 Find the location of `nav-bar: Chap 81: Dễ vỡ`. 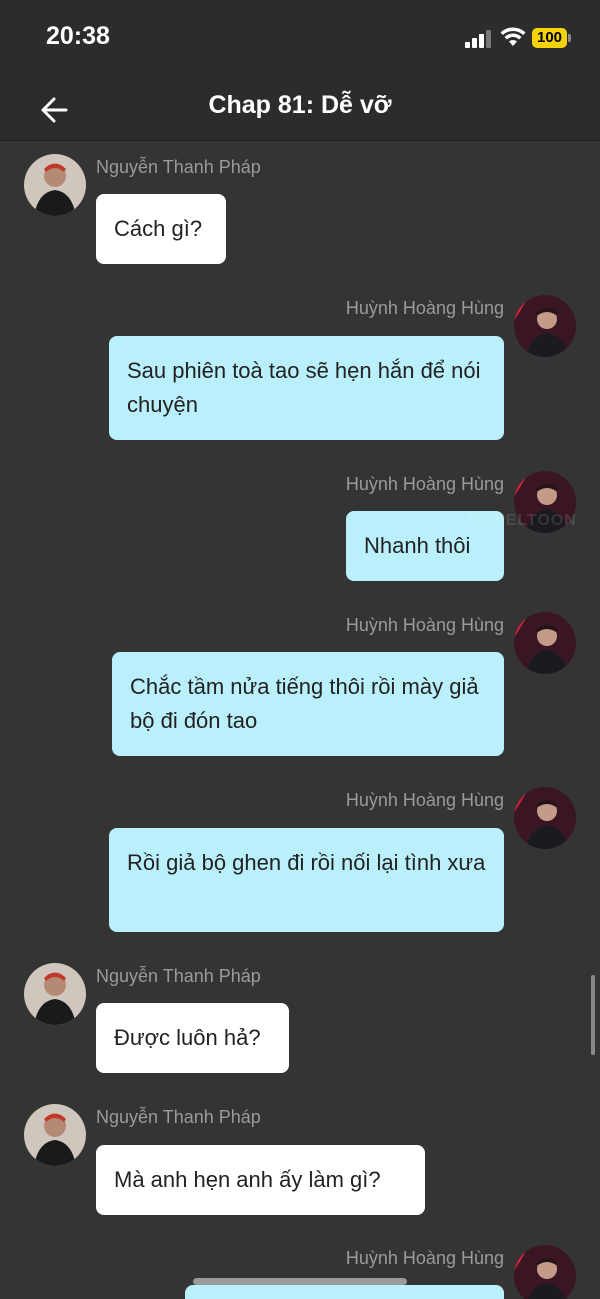

nav-bar: Chap 81: Dễ vỡ is located at coordinates (300, 109).